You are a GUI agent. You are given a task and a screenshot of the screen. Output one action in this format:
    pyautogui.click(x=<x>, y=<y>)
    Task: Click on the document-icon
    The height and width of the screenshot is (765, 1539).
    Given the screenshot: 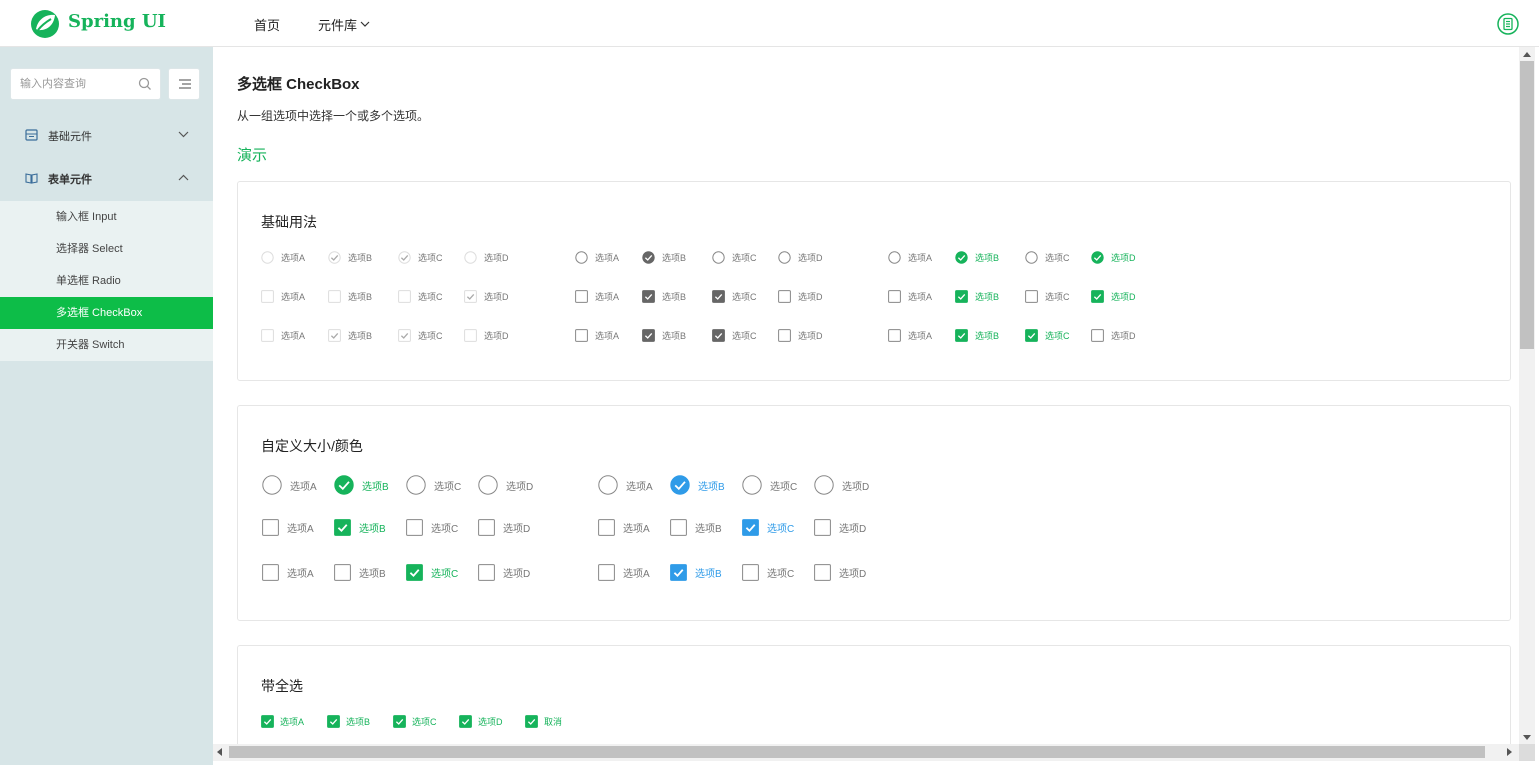 What is the action you would take?
    pyautogui.click(x=1508, y=24)
    